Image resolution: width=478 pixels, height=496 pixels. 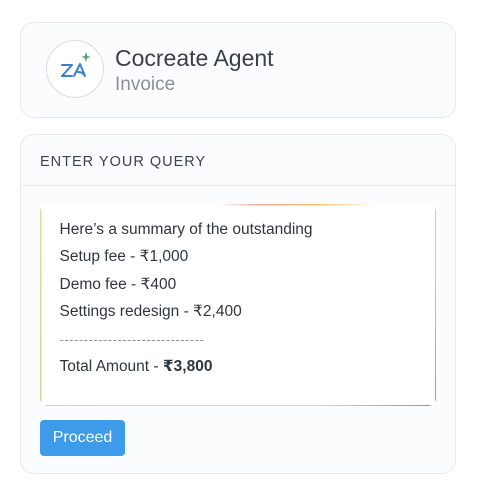 What do you see at coordinates (186, 229) in the screenshot?
I see `query-line-summary: Here’s a summary of the outstanding` at bounding box center [186, 229].